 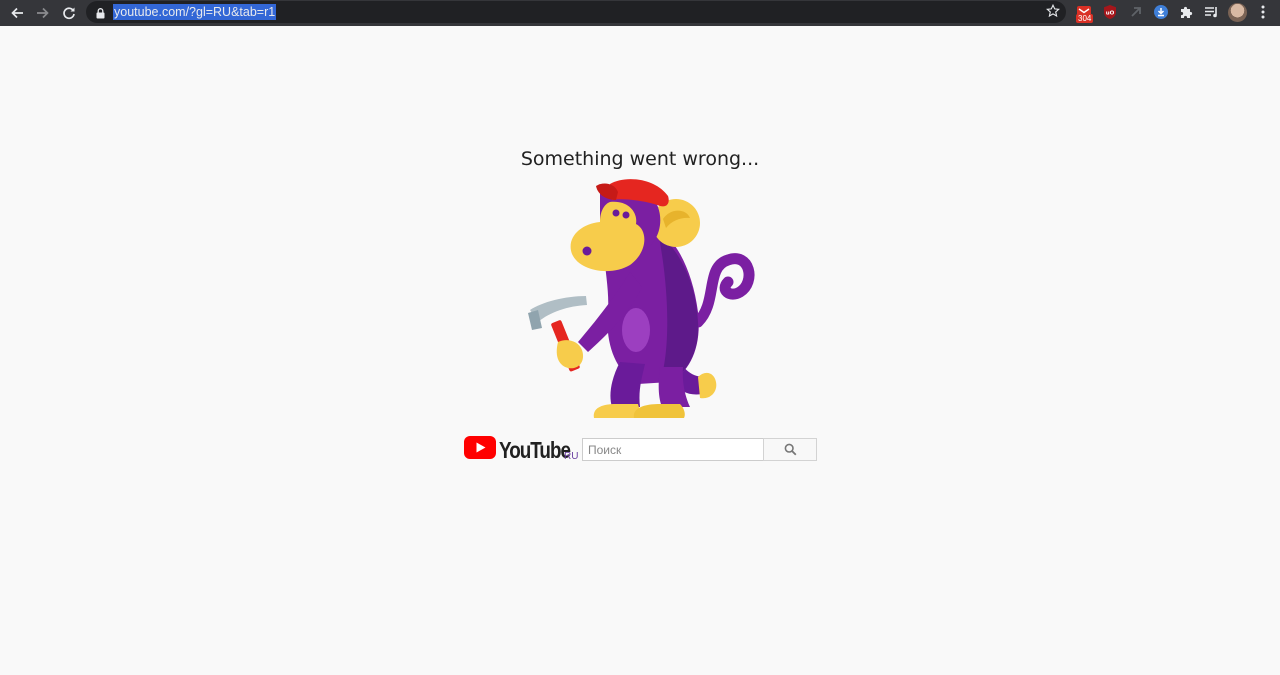 What do you see at coordinates (1263, 12) in the screenshot?
I see `menu-icon` at bounding box center [1263, 12].